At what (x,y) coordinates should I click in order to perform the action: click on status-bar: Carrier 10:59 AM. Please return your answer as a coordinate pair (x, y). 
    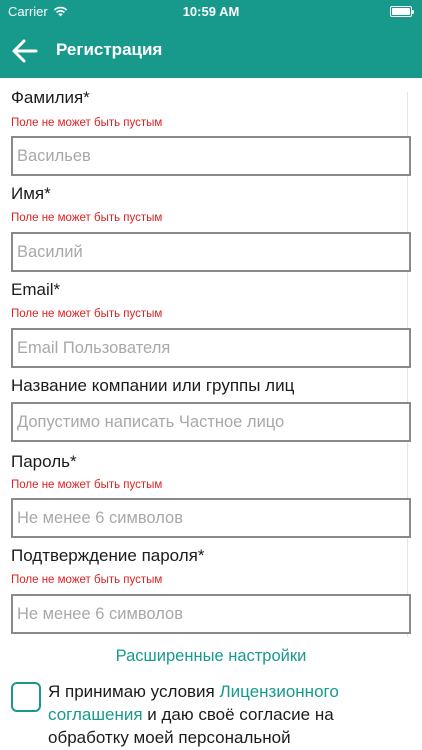
    Looking at the image, I should click on (211, 12).